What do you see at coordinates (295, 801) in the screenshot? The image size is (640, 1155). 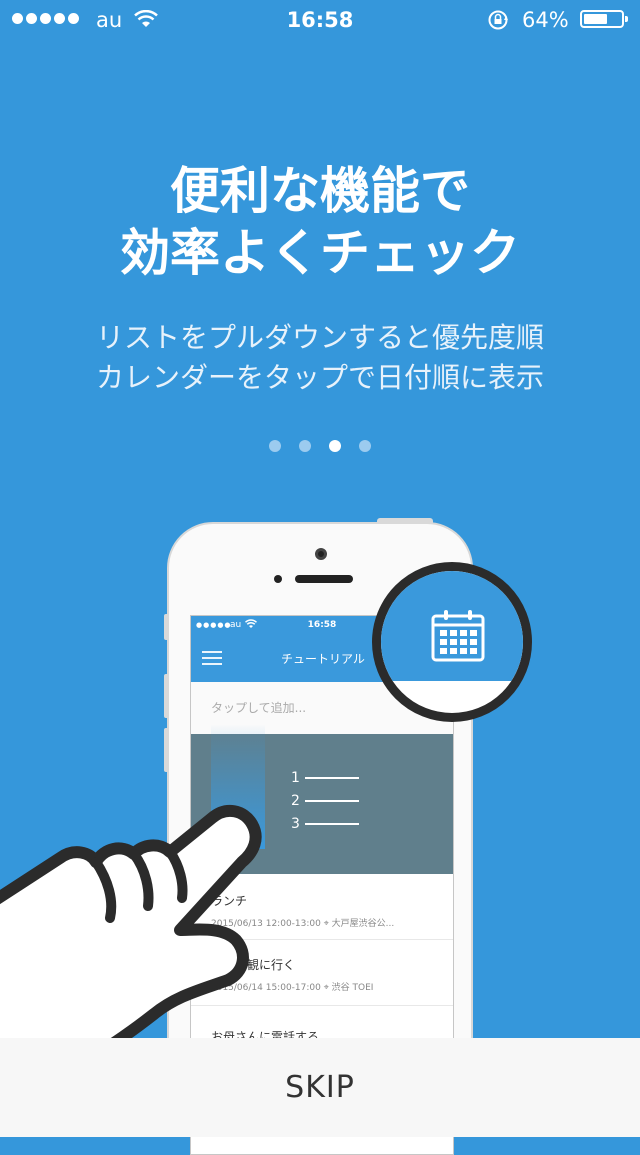 I see `priority-label: 2` at bounding box center [295, 801].